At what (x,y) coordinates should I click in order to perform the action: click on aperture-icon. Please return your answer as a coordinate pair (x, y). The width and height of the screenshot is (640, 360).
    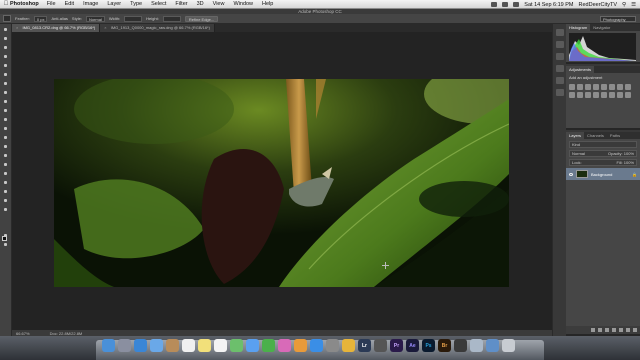
    Looking at the image, I should click on (380, 345).